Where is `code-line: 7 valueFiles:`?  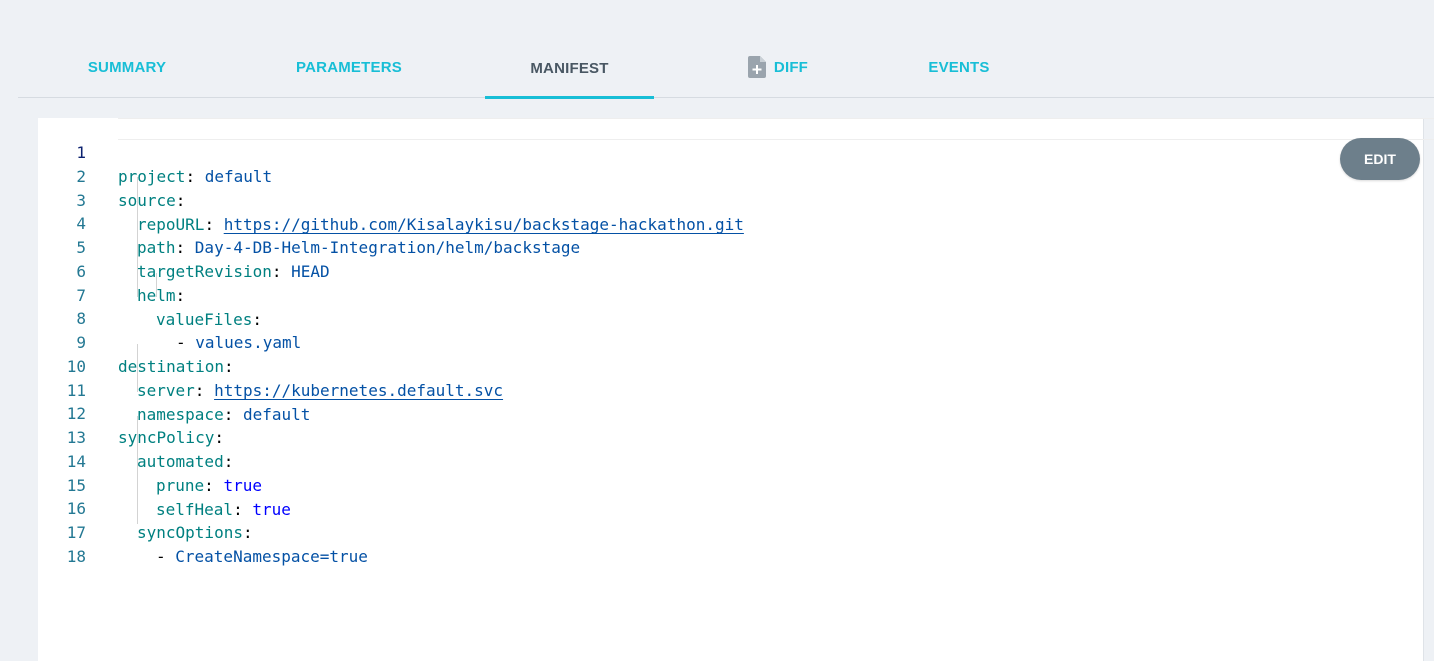
code-line: 7 valueFiles: is located at coordinates (730, 294).